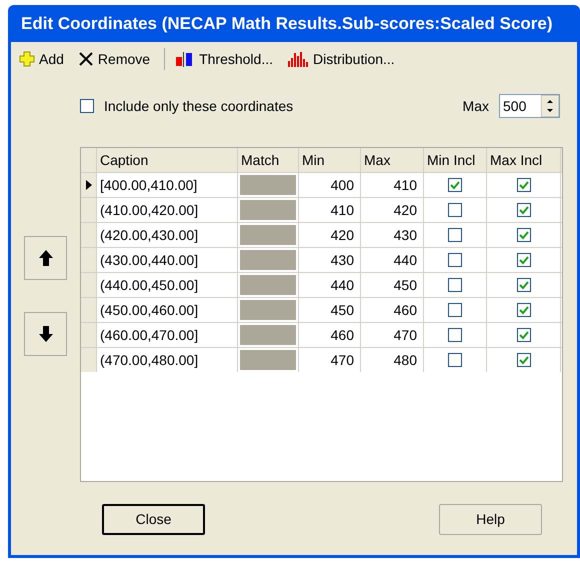 This screenshot has width=580, height=561. I want to click on column-header: Max Incl, so click(524, 160).